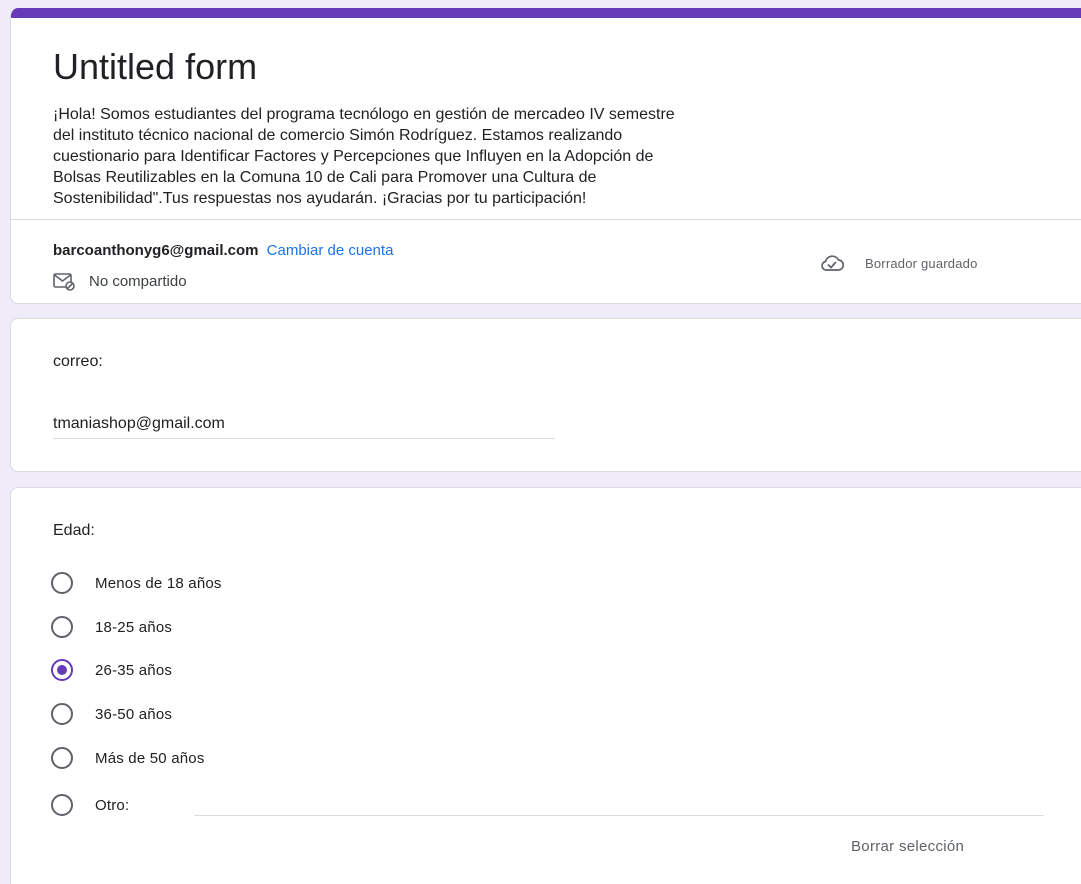 This screenshot has height=884, width=1081. What do you see at coordinates (74, 530) in the screenshot?
I see `question-title: Edad:` at bounding box center [74, 530].